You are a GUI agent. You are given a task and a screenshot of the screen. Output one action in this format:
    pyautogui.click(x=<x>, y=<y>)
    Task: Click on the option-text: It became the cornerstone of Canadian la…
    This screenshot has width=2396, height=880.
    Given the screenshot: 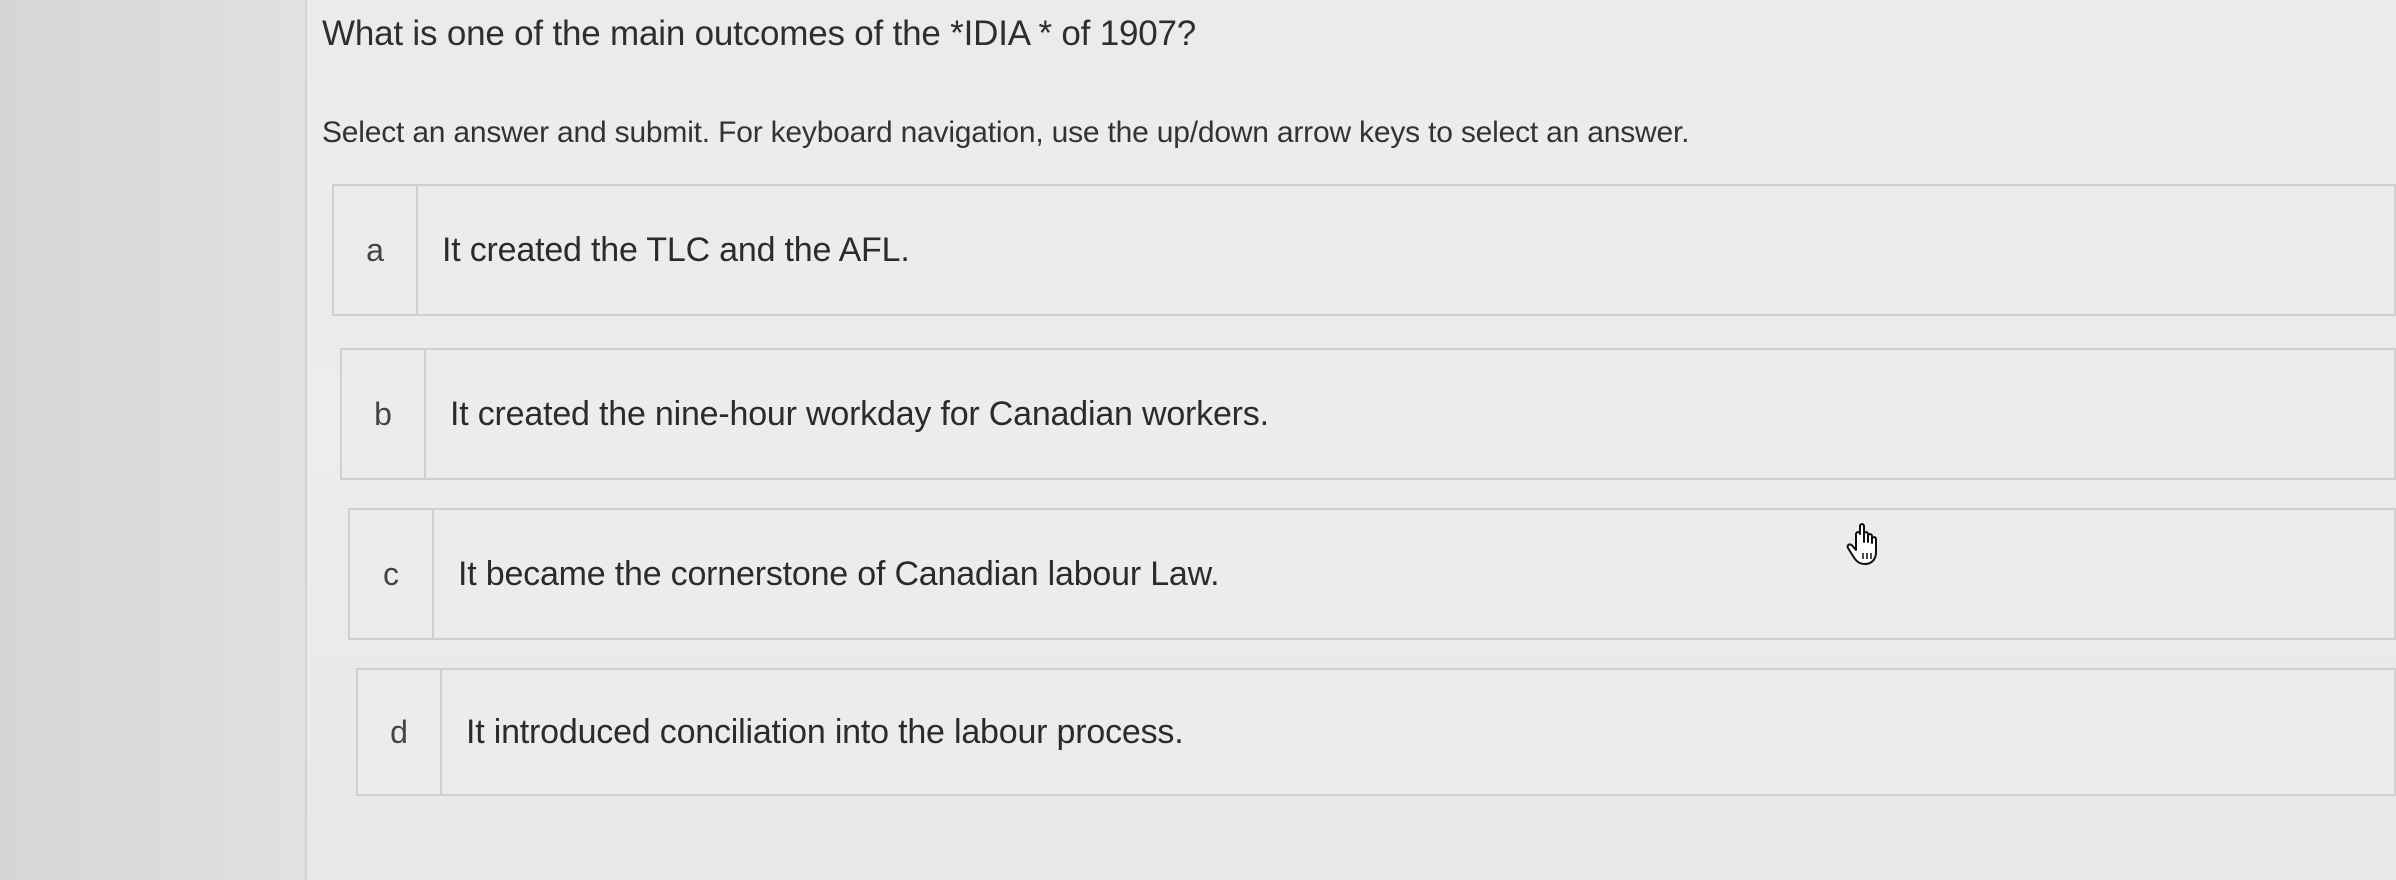 What is the action you would take?
    pyautogui.click(x=839, y=573)
    